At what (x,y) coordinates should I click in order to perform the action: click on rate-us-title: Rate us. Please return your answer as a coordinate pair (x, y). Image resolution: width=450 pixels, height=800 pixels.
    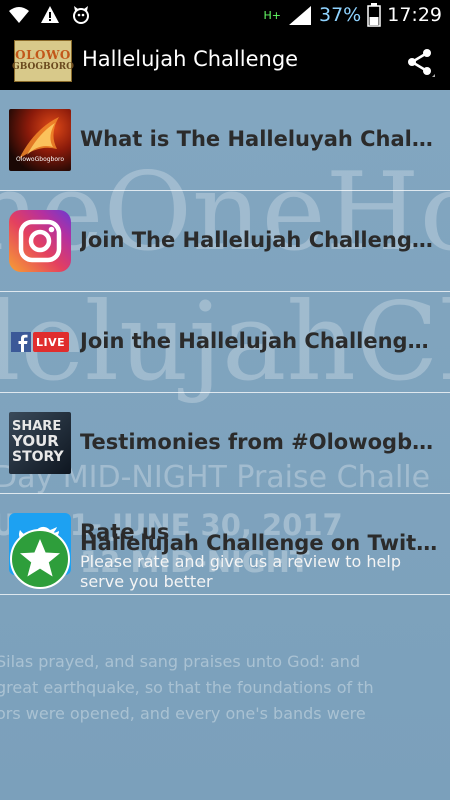
    Looking at the image, I should click on (125, 532).